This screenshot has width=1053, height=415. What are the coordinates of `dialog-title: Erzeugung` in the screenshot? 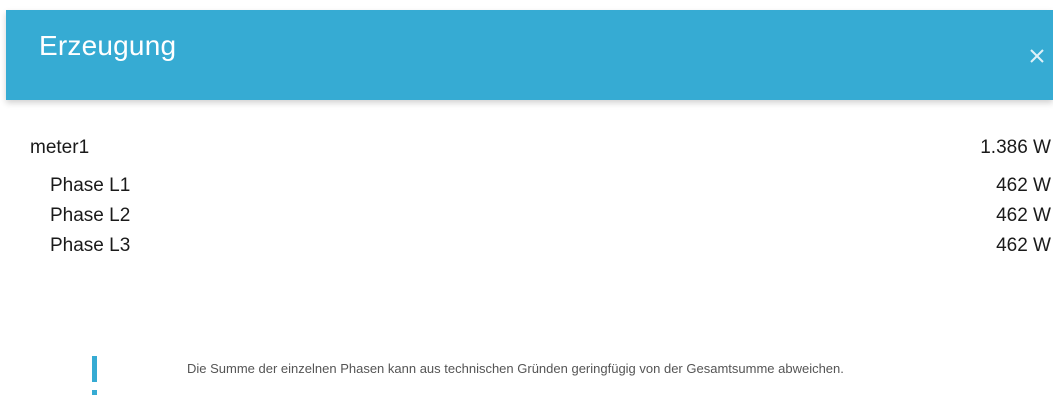 It's located at (108, 45).